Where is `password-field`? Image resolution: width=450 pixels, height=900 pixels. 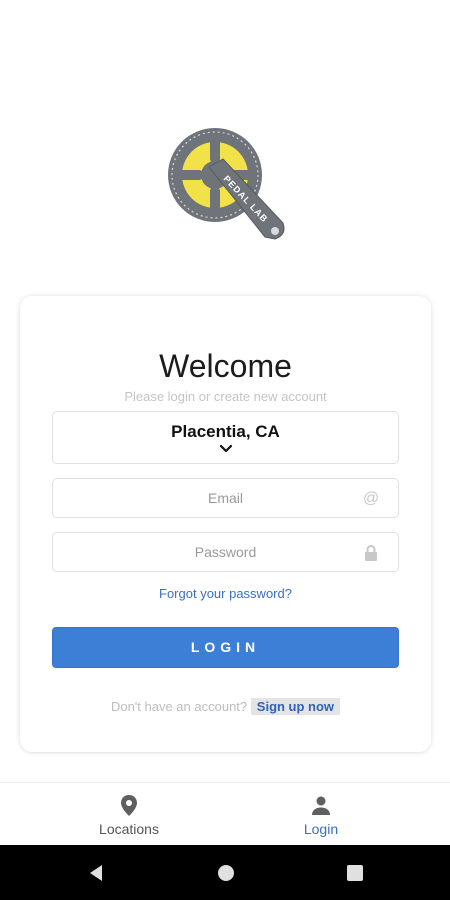 password-field is located at coordinates (225, 552).